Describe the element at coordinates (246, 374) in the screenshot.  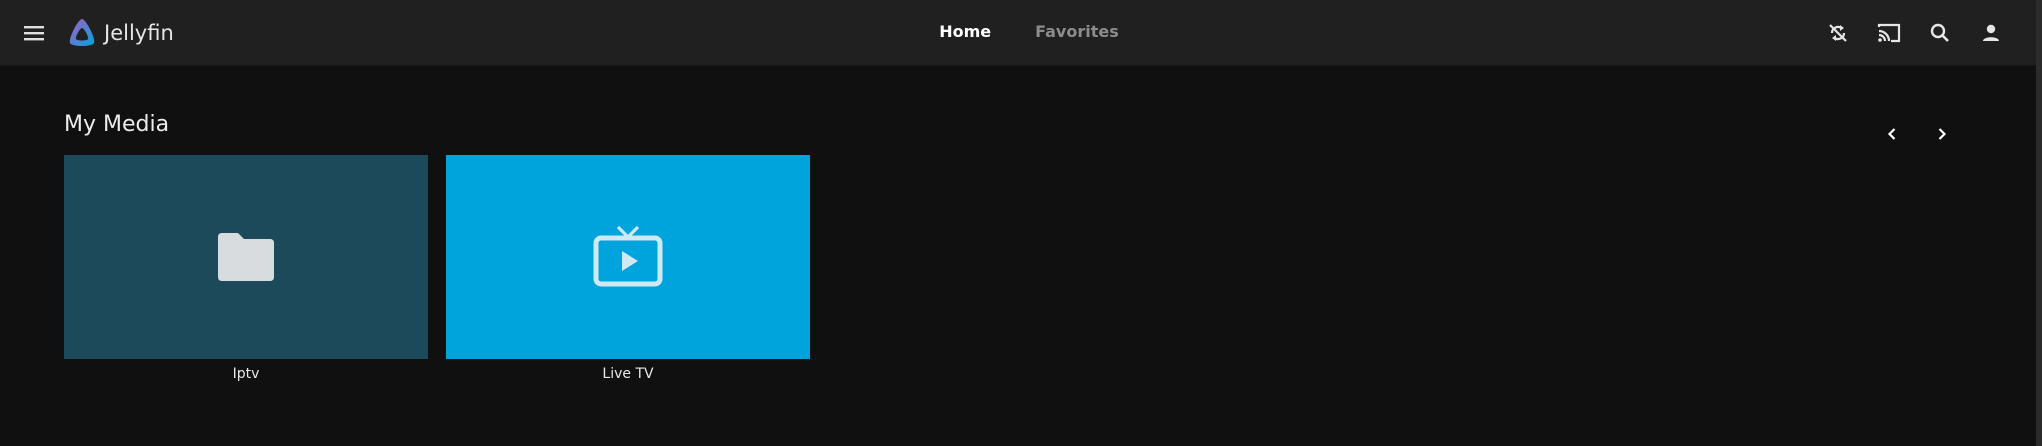
I see `media-card-label: Iptv` at that location.